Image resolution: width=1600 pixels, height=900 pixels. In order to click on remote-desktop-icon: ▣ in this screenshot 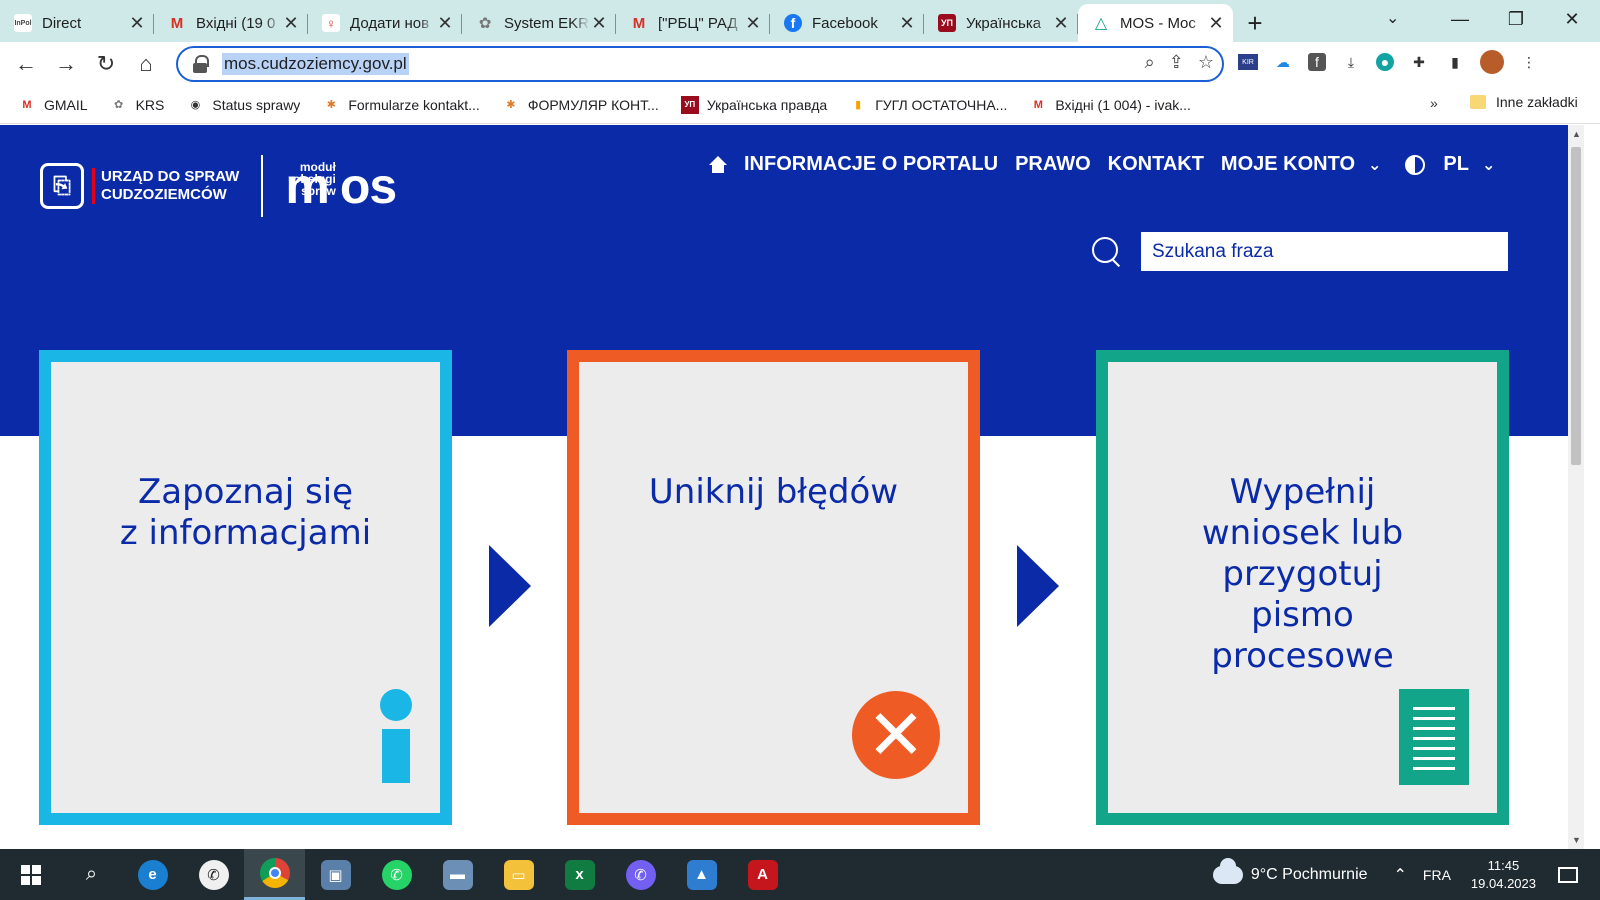, I will do `click(335, 874)`.